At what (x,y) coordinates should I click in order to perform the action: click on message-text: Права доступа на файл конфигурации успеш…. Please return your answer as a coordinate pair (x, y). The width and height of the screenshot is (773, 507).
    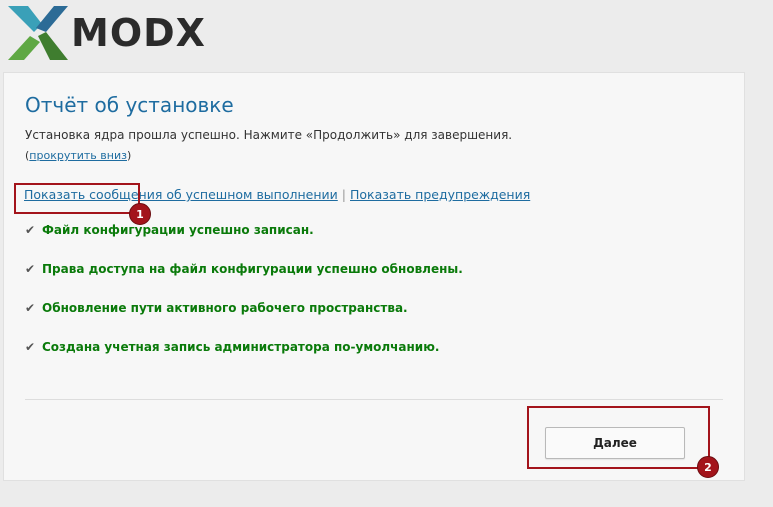
    Looking at the image, I should click on (252, 269).